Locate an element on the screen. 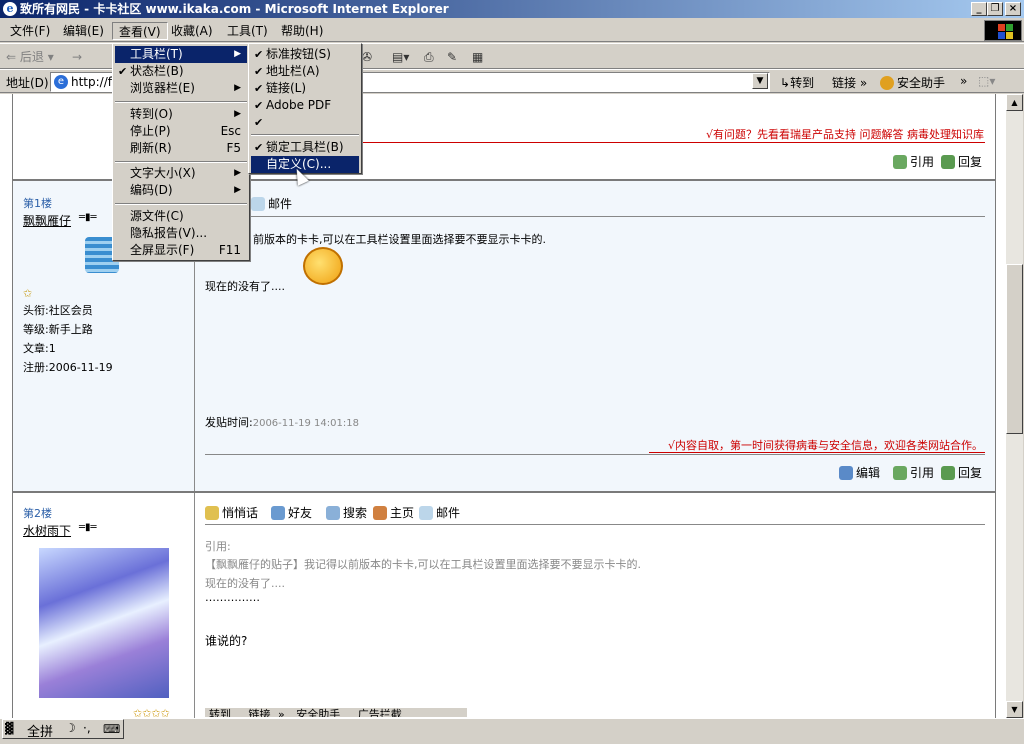 The image size is (1024, 744). vertical-scrollbar: ▲ ▼ is located at coordinates (1014, 406).